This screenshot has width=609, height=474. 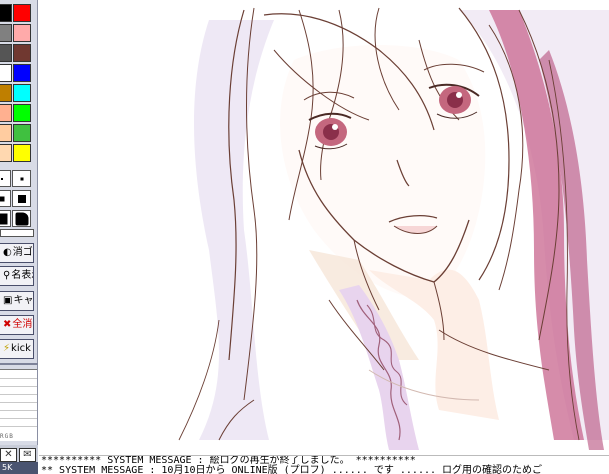 I want to click on person-icon: ⚲, so click(x=7, y=275).